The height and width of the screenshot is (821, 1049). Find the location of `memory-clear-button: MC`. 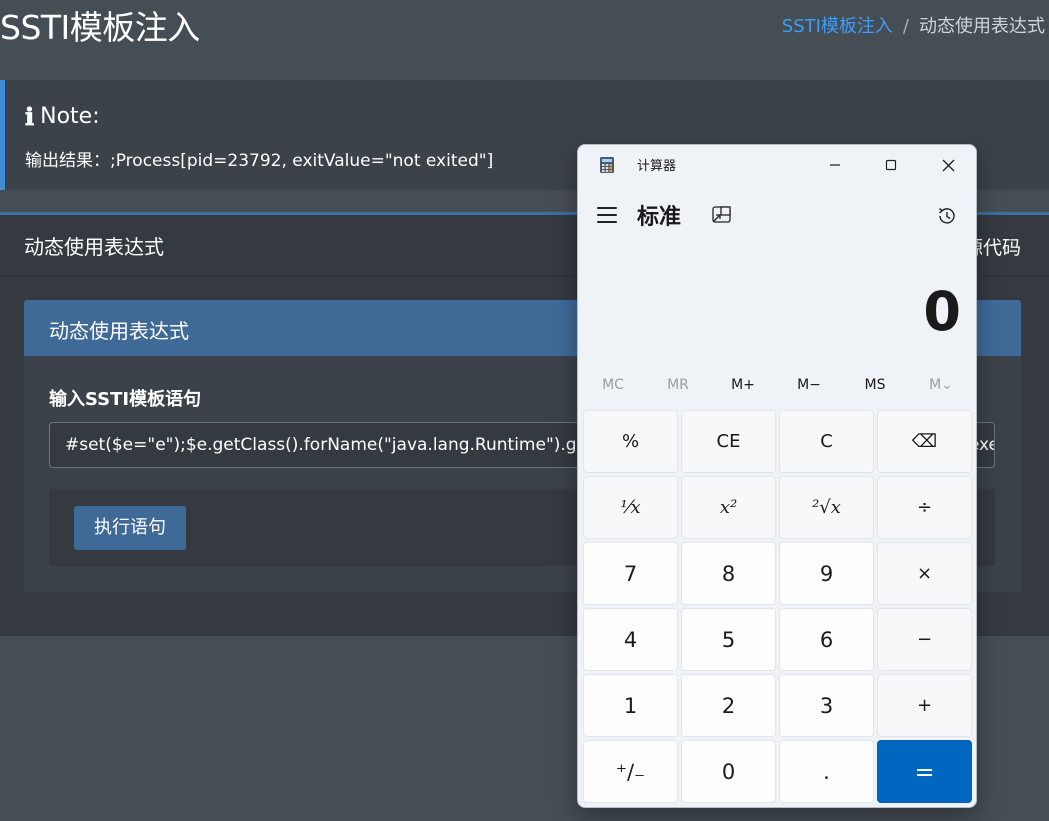

memory-clear-button: MC is located at coordinates (613, 385).